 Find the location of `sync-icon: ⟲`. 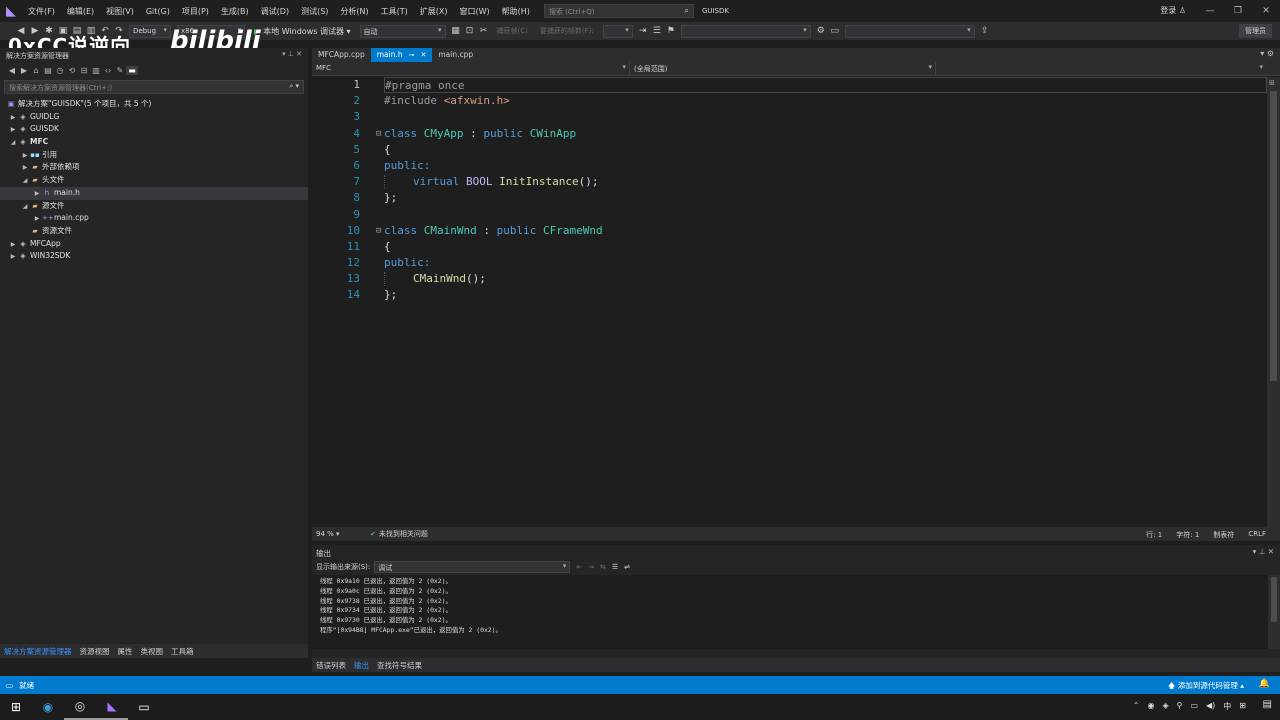

sync-icon: ⟲ is located at coordinates (72, 70).